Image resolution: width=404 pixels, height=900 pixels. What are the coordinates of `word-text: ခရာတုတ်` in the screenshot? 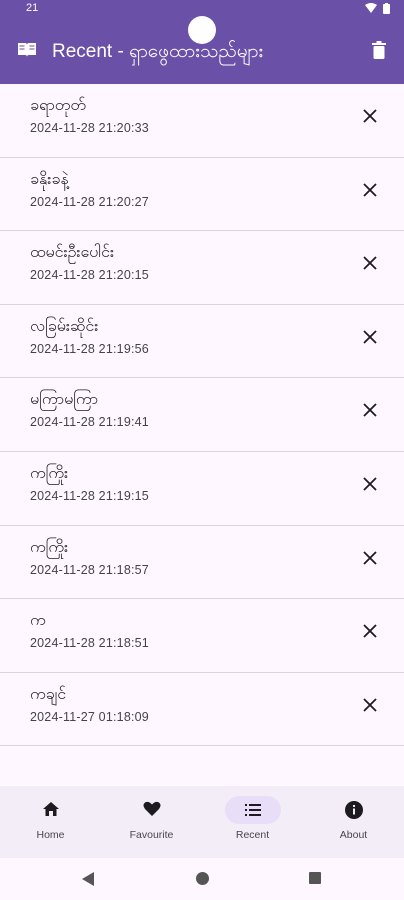 It's located at (58, 104).